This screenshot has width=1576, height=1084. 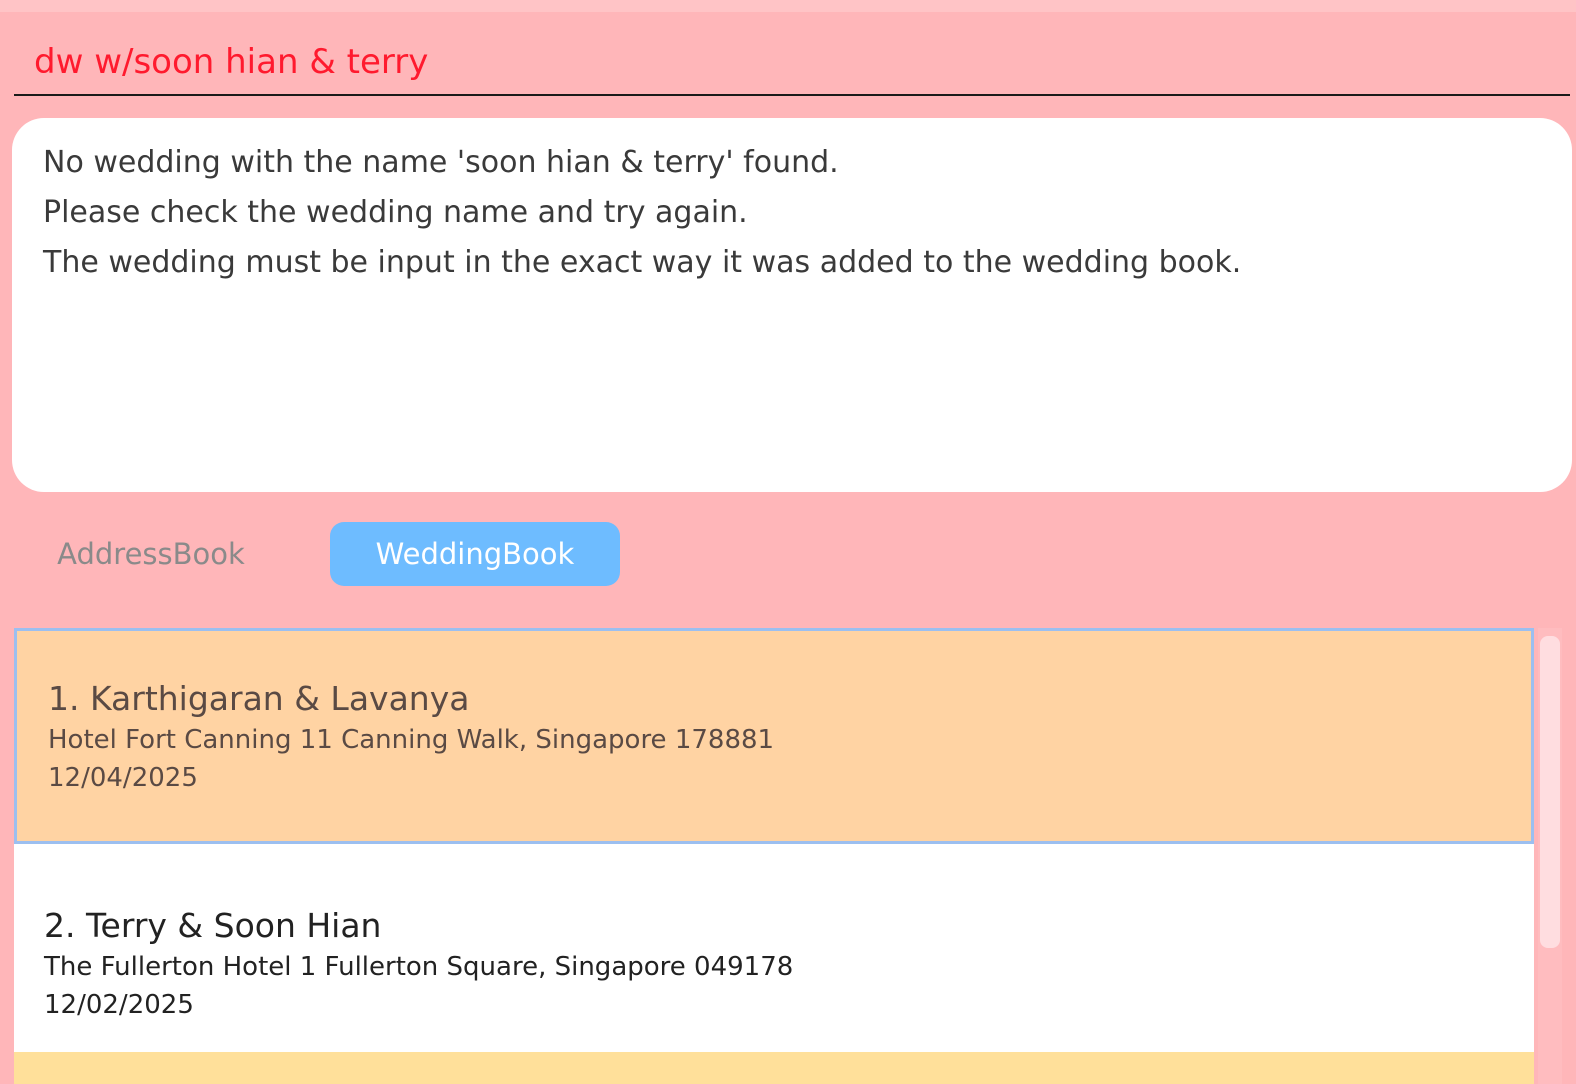 I want to click on command-box, so click(x=792, y=63).